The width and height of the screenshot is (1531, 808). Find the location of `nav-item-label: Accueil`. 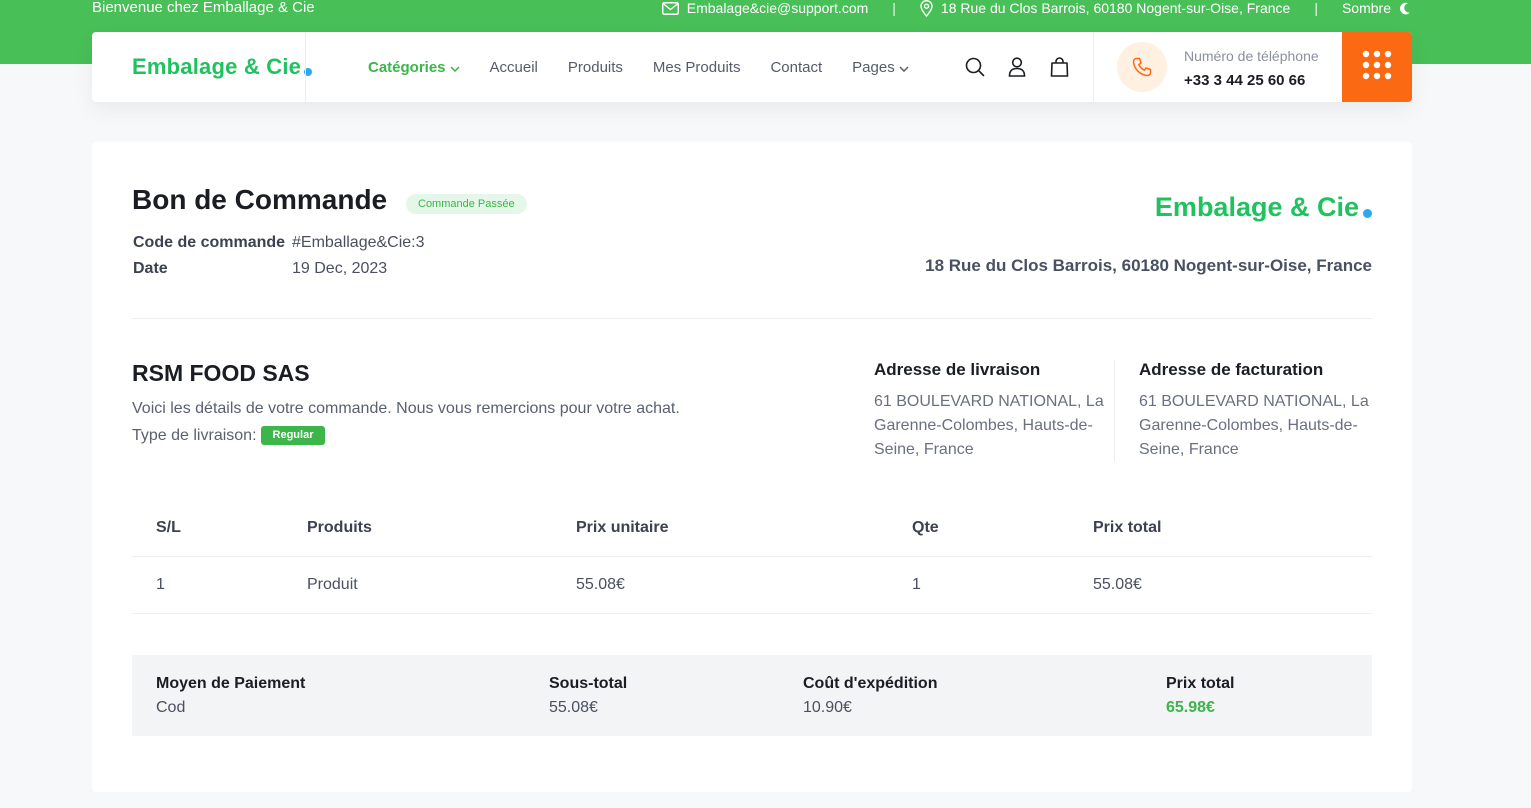

nav-item-label: Accueil is located at coordinates (513, 67).